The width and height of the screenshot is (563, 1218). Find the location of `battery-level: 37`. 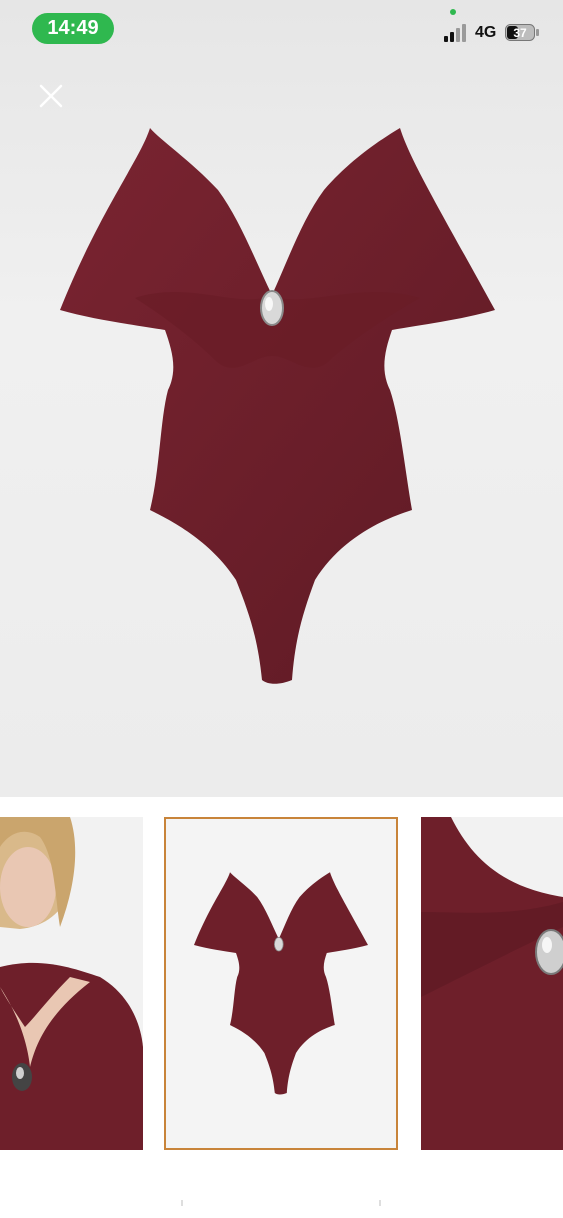

battery-level: 37 is located at coordinates (520, 33).